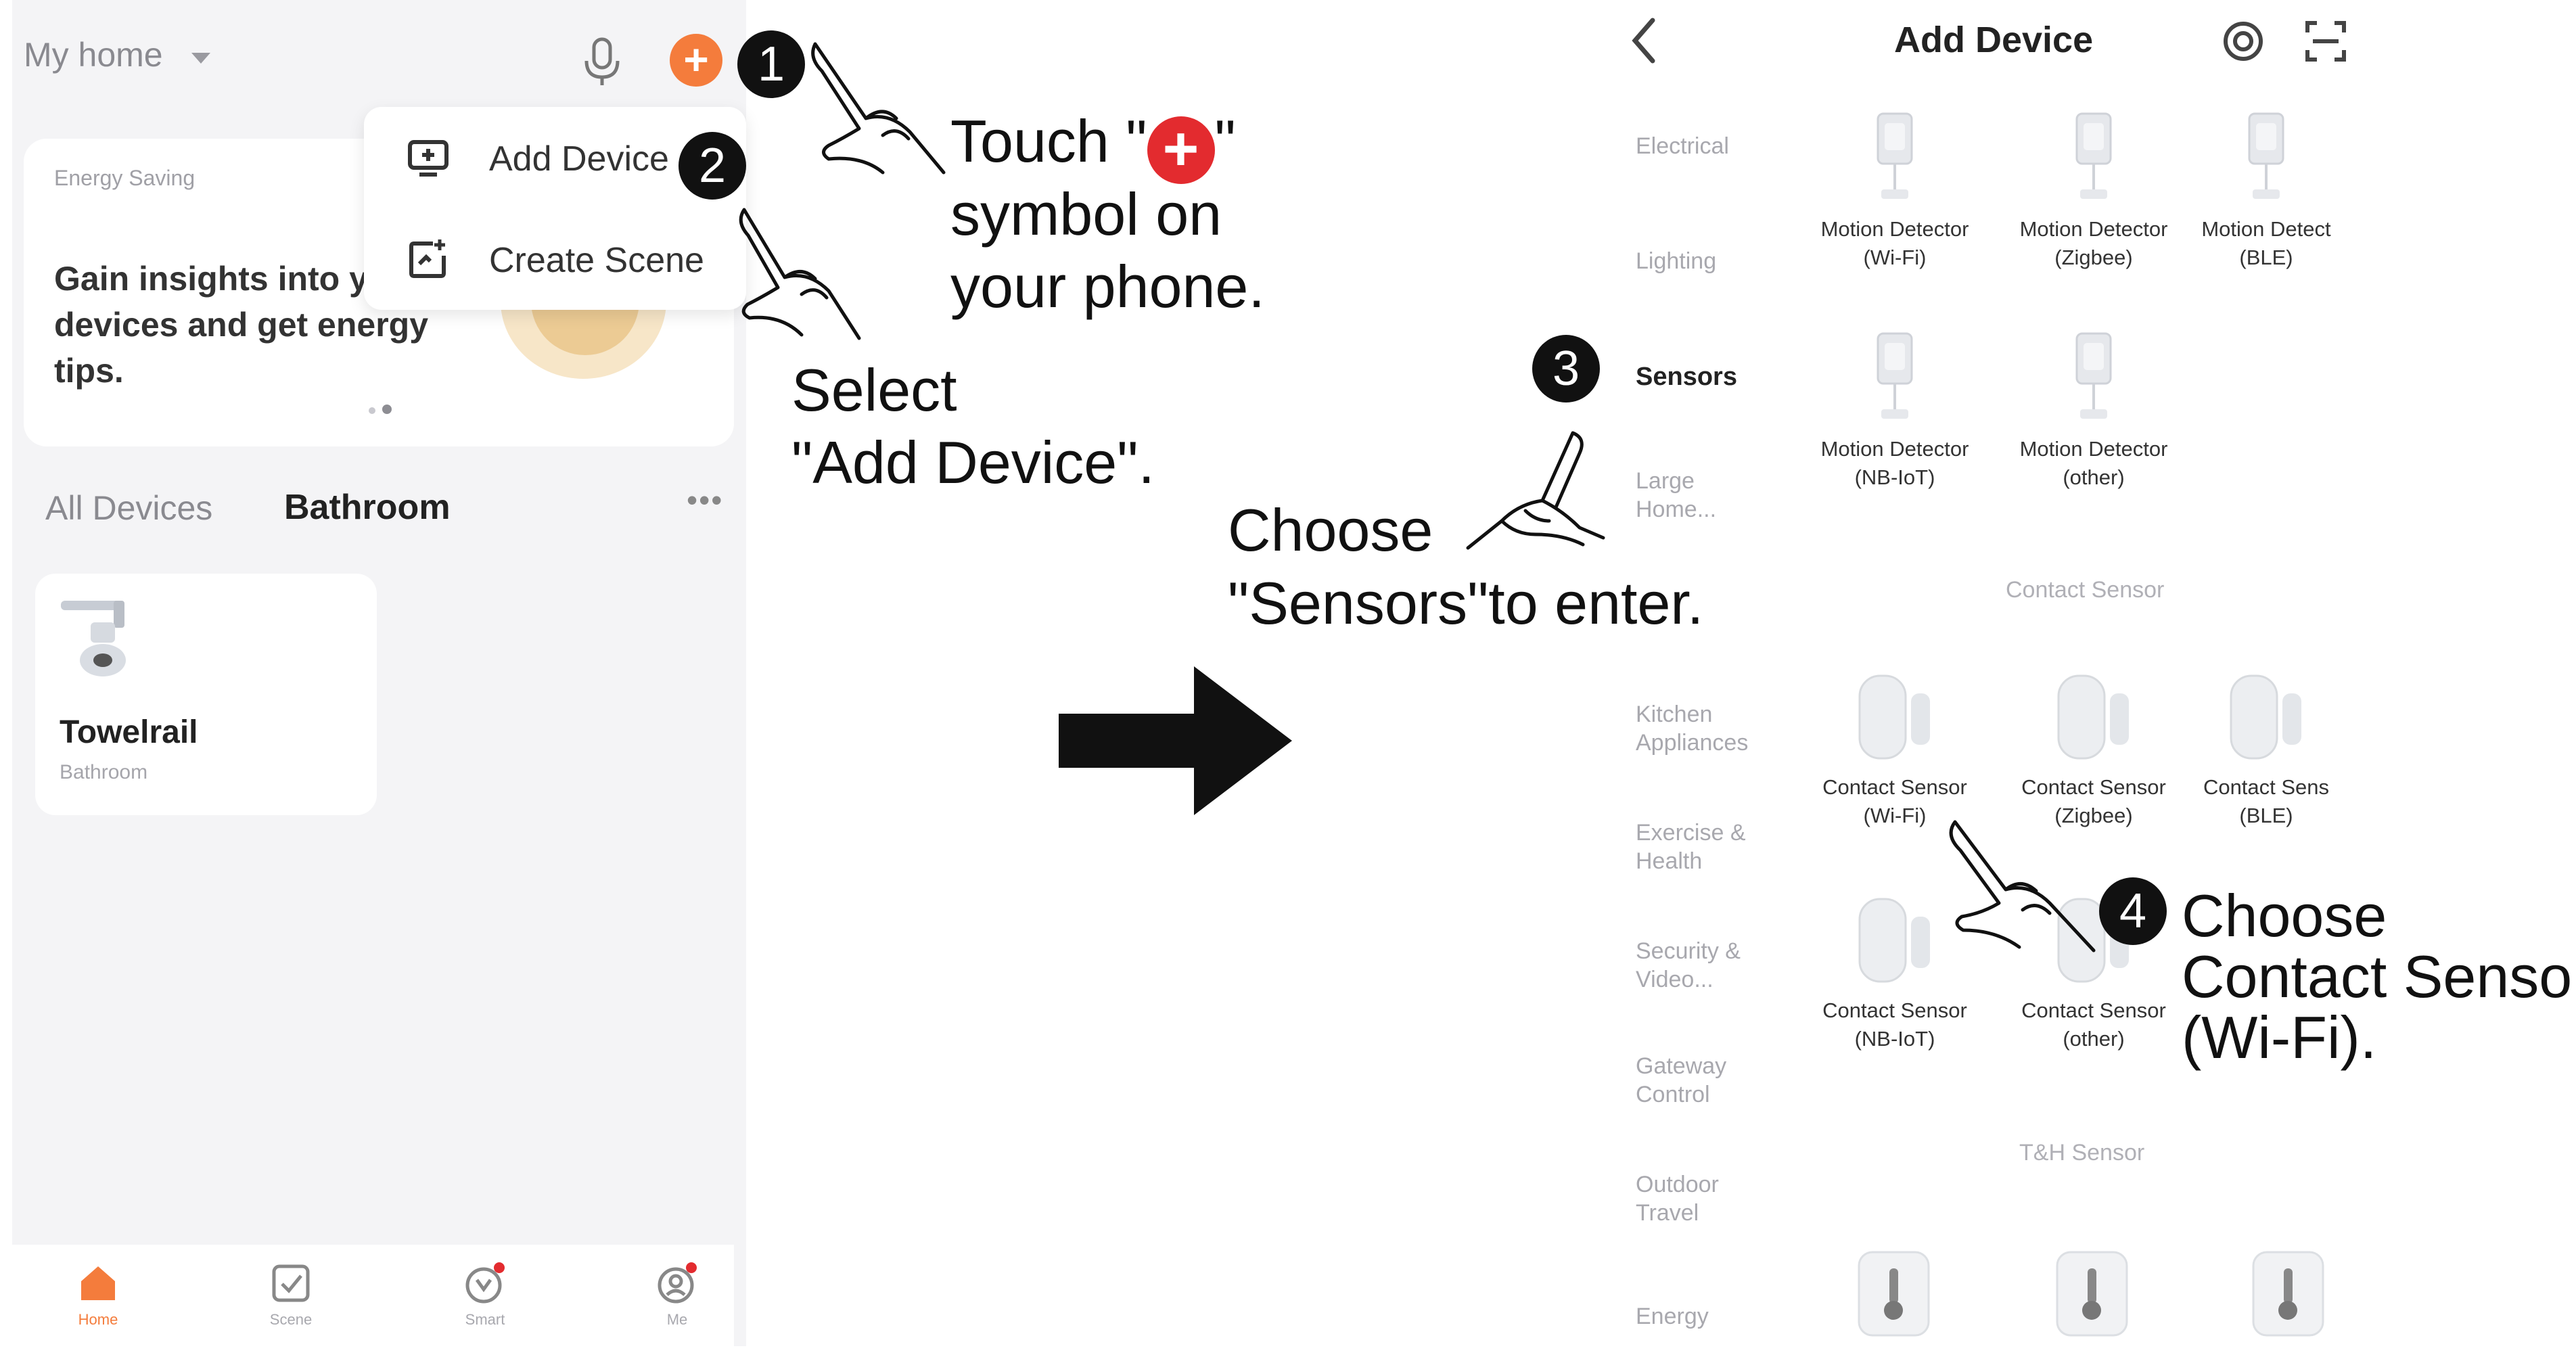  I want to click on nav-home: Home, so click(98, 1294).